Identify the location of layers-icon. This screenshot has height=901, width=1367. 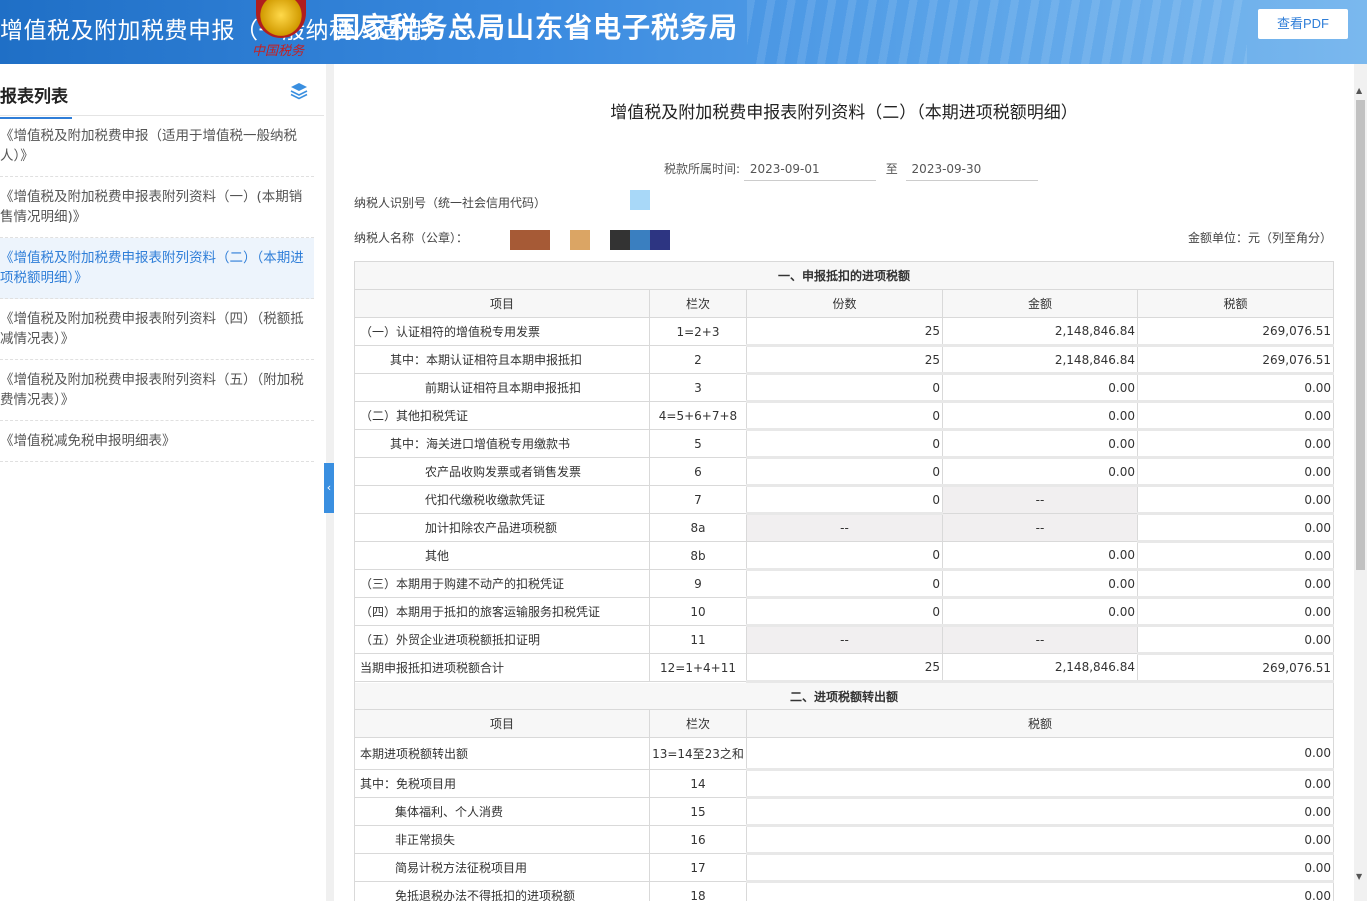
(299, 91).